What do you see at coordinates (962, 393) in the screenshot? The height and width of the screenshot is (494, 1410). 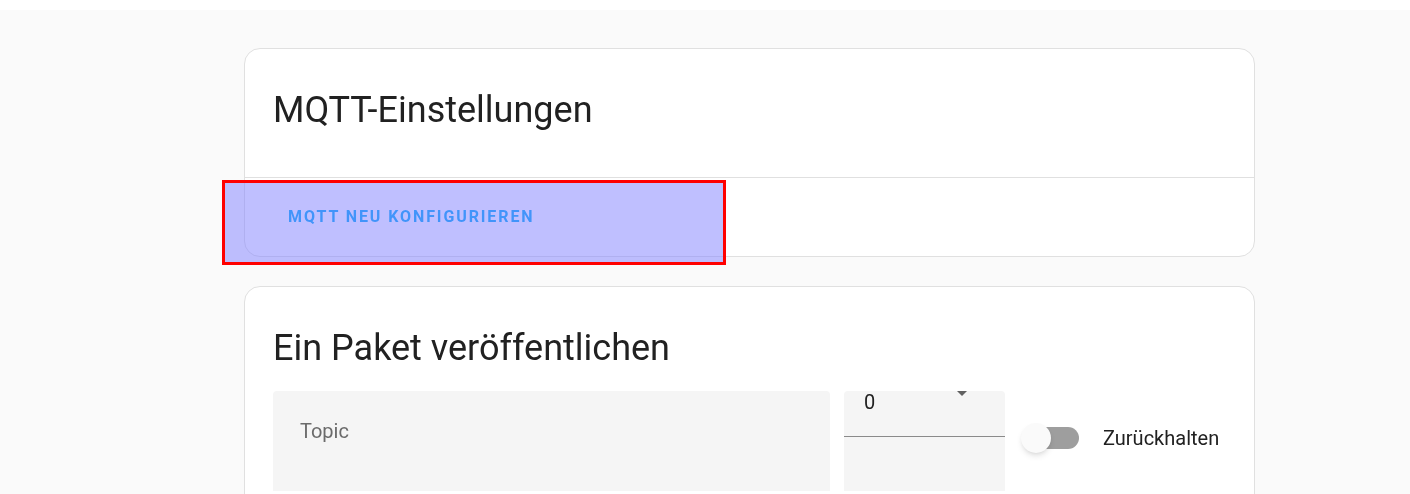 I see `dropdown-caret-icon` at bounding box center [962, 393].